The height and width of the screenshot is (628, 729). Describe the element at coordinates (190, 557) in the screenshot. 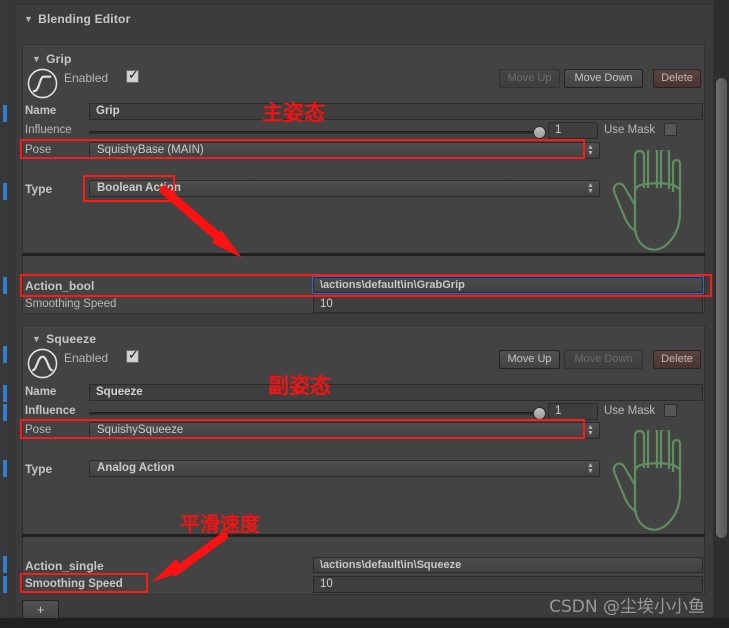

I see `annotation-arrow-down-left` at that location.